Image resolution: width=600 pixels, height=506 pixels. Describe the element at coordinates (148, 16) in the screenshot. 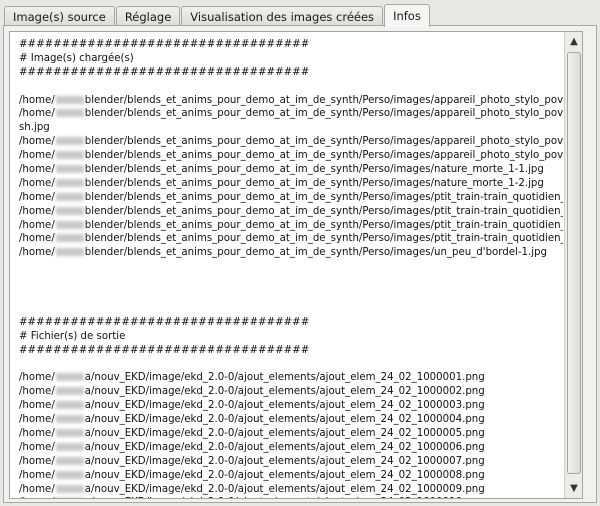

I see `tab-reglage: Réglage` at that location.